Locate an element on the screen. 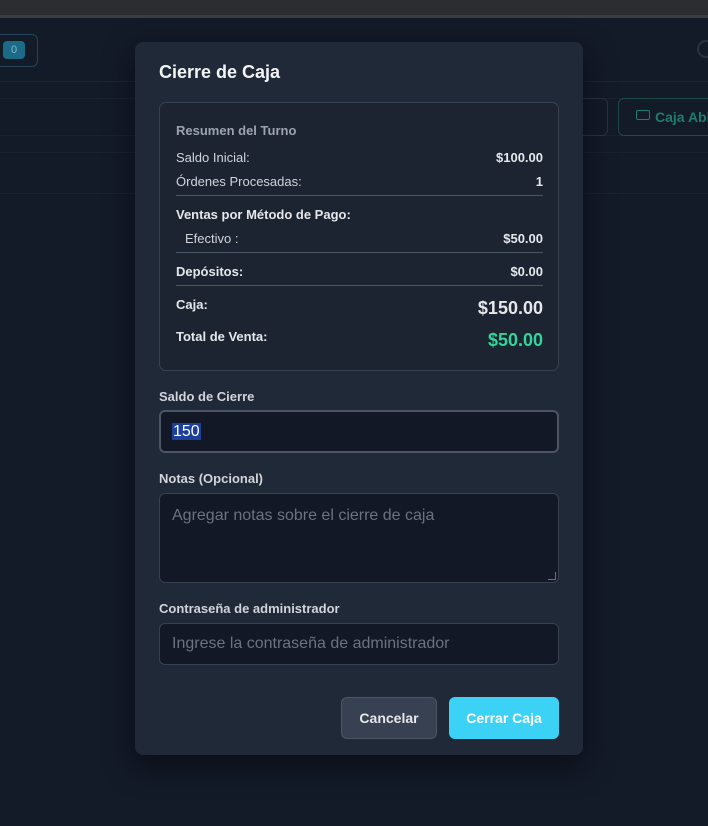 The image size is (708, 826). password-placeholder: Ingrese la contraseña de administrador is located at coordinates (311, 643).